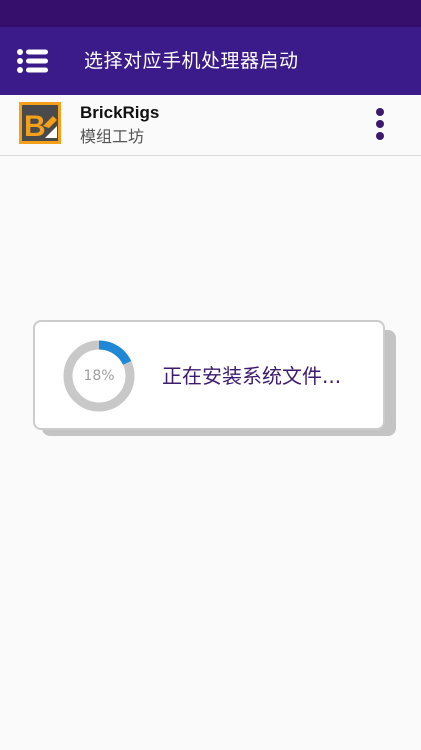 This screenshot has width=421, height=750. What do you see at coordinates (35, 126) in the screenshot?
I see `svg-text: B` at bounding box center [35, 126].